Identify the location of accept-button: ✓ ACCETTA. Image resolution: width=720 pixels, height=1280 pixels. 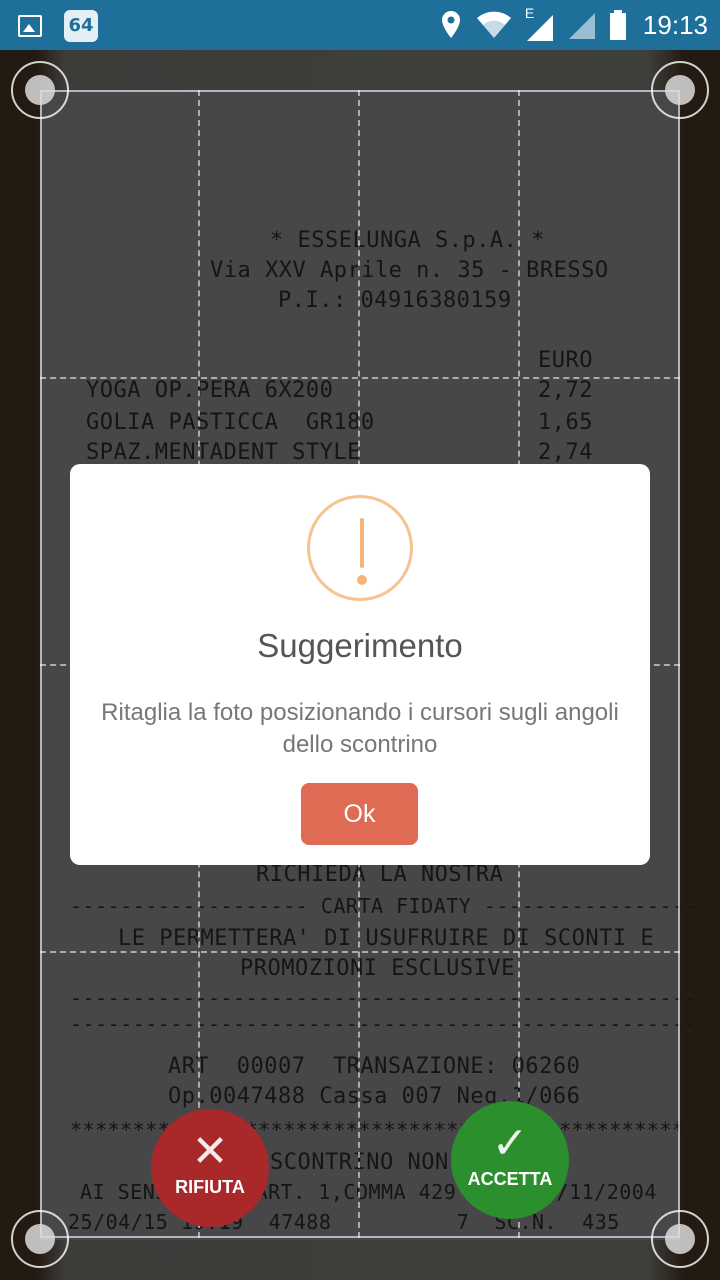
(510, 1160).